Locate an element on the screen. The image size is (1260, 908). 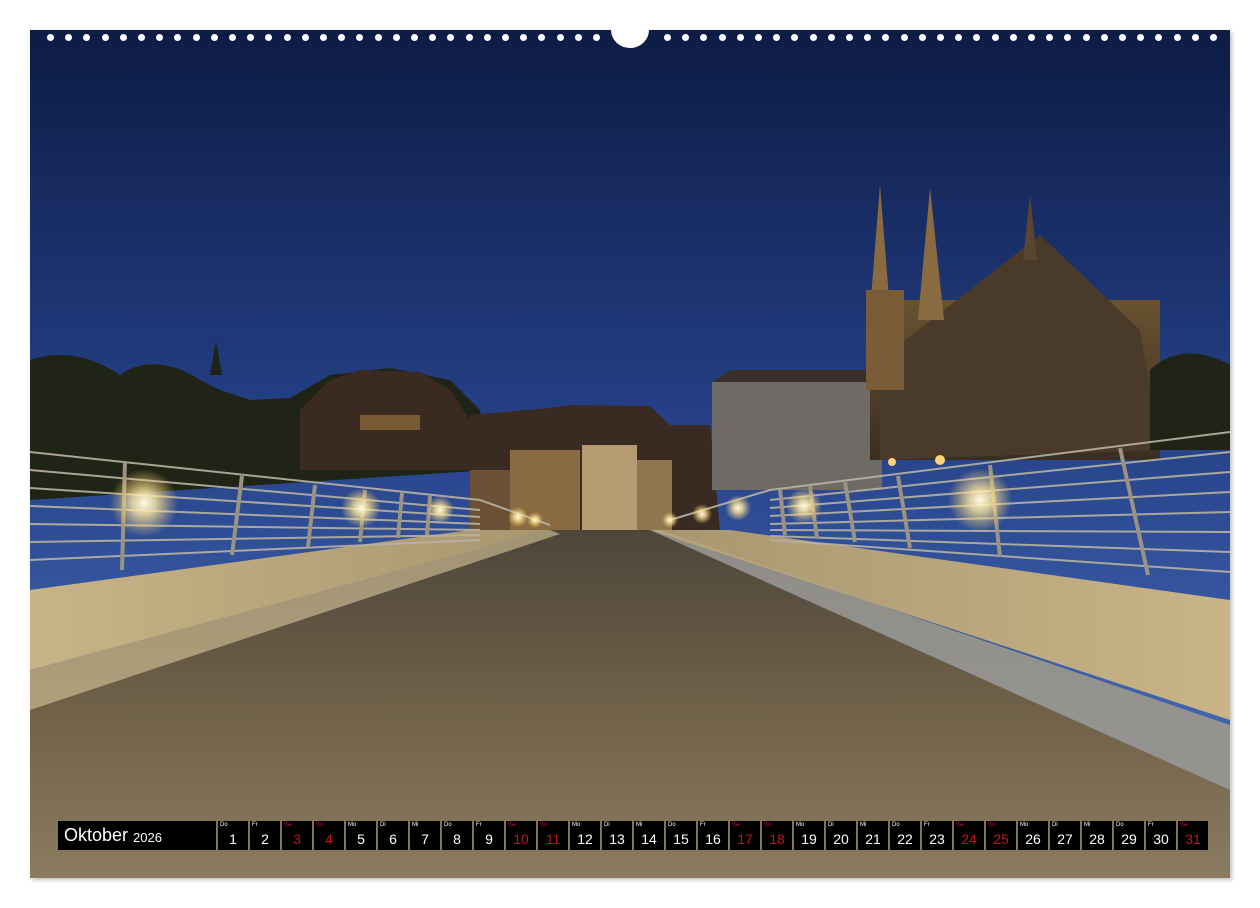
day-number: 10 is located at coordinates (521, 839).